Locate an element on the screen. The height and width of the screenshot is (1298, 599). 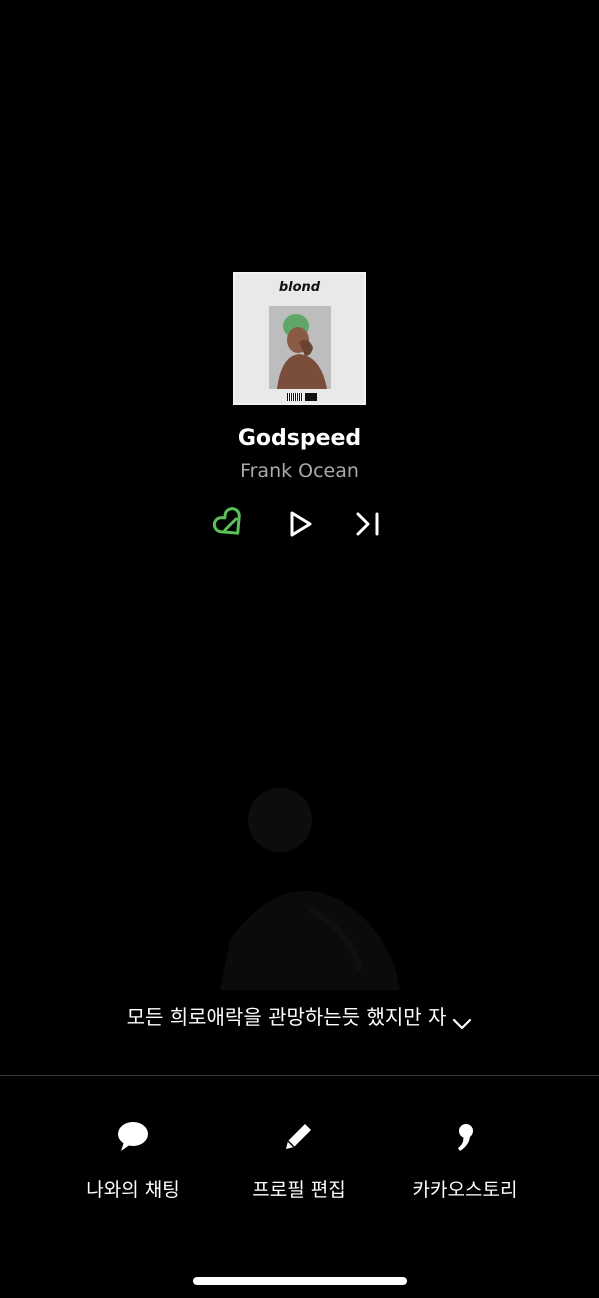
chevron-down-icon is located at coordinates (462, 1020).